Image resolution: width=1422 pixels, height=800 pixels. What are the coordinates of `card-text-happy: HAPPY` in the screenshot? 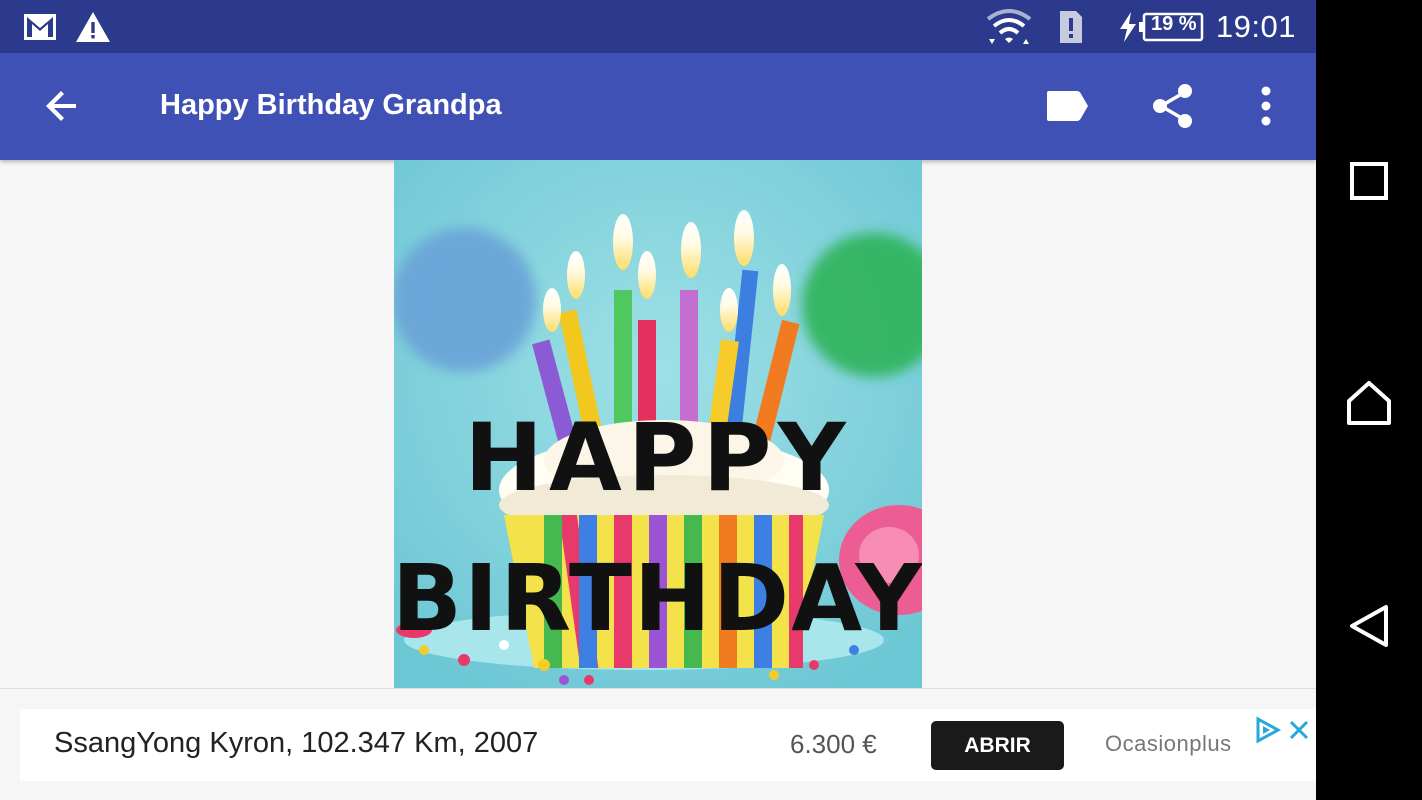 It's located at (657, 458).